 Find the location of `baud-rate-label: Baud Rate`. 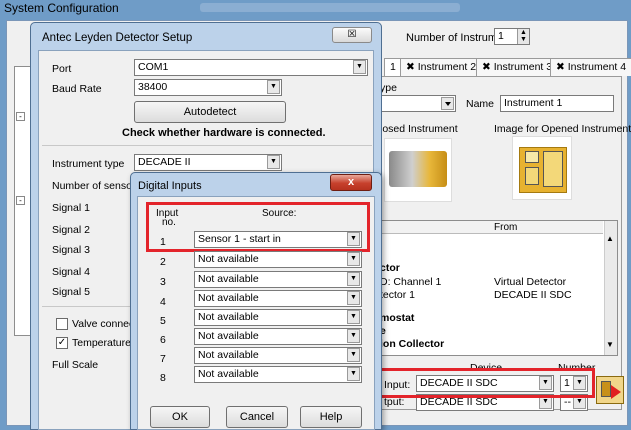

baud-rate-label: Baud Rate is located at coordinates (77, 89).